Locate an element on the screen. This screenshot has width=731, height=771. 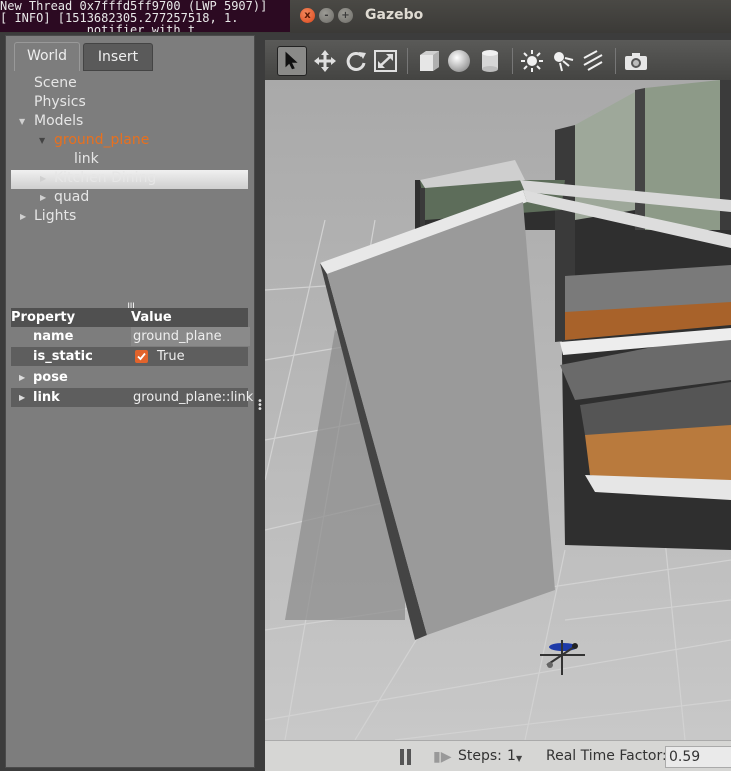
tree-item-link: link is located at coordinates (86, 159).